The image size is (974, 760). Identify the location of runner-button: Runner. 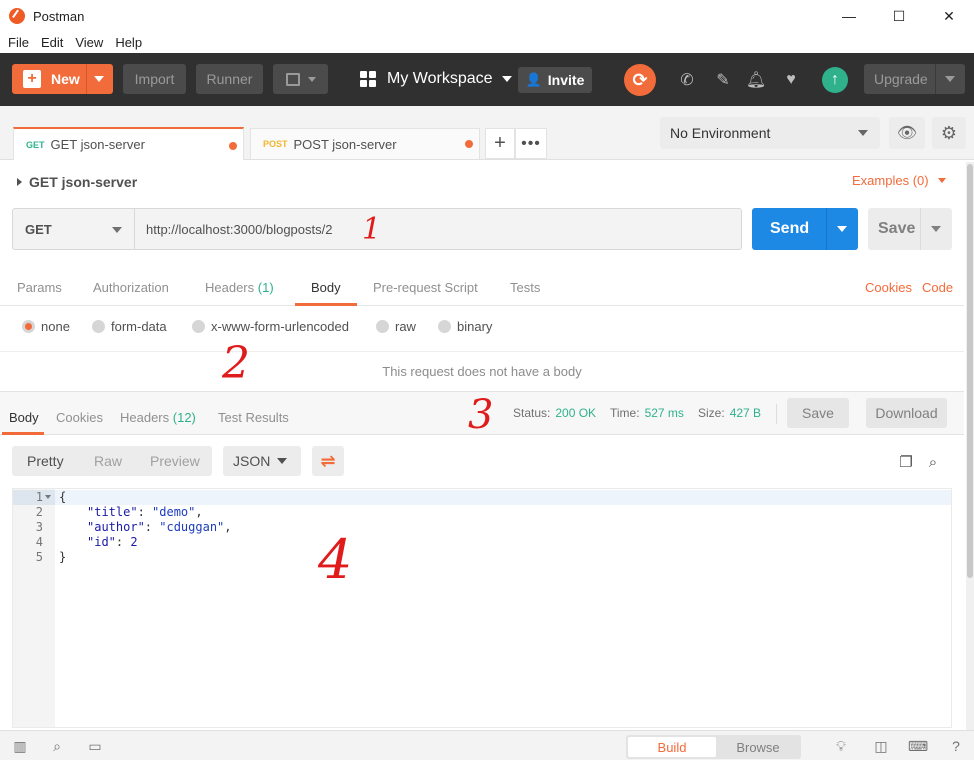
(229, 79).